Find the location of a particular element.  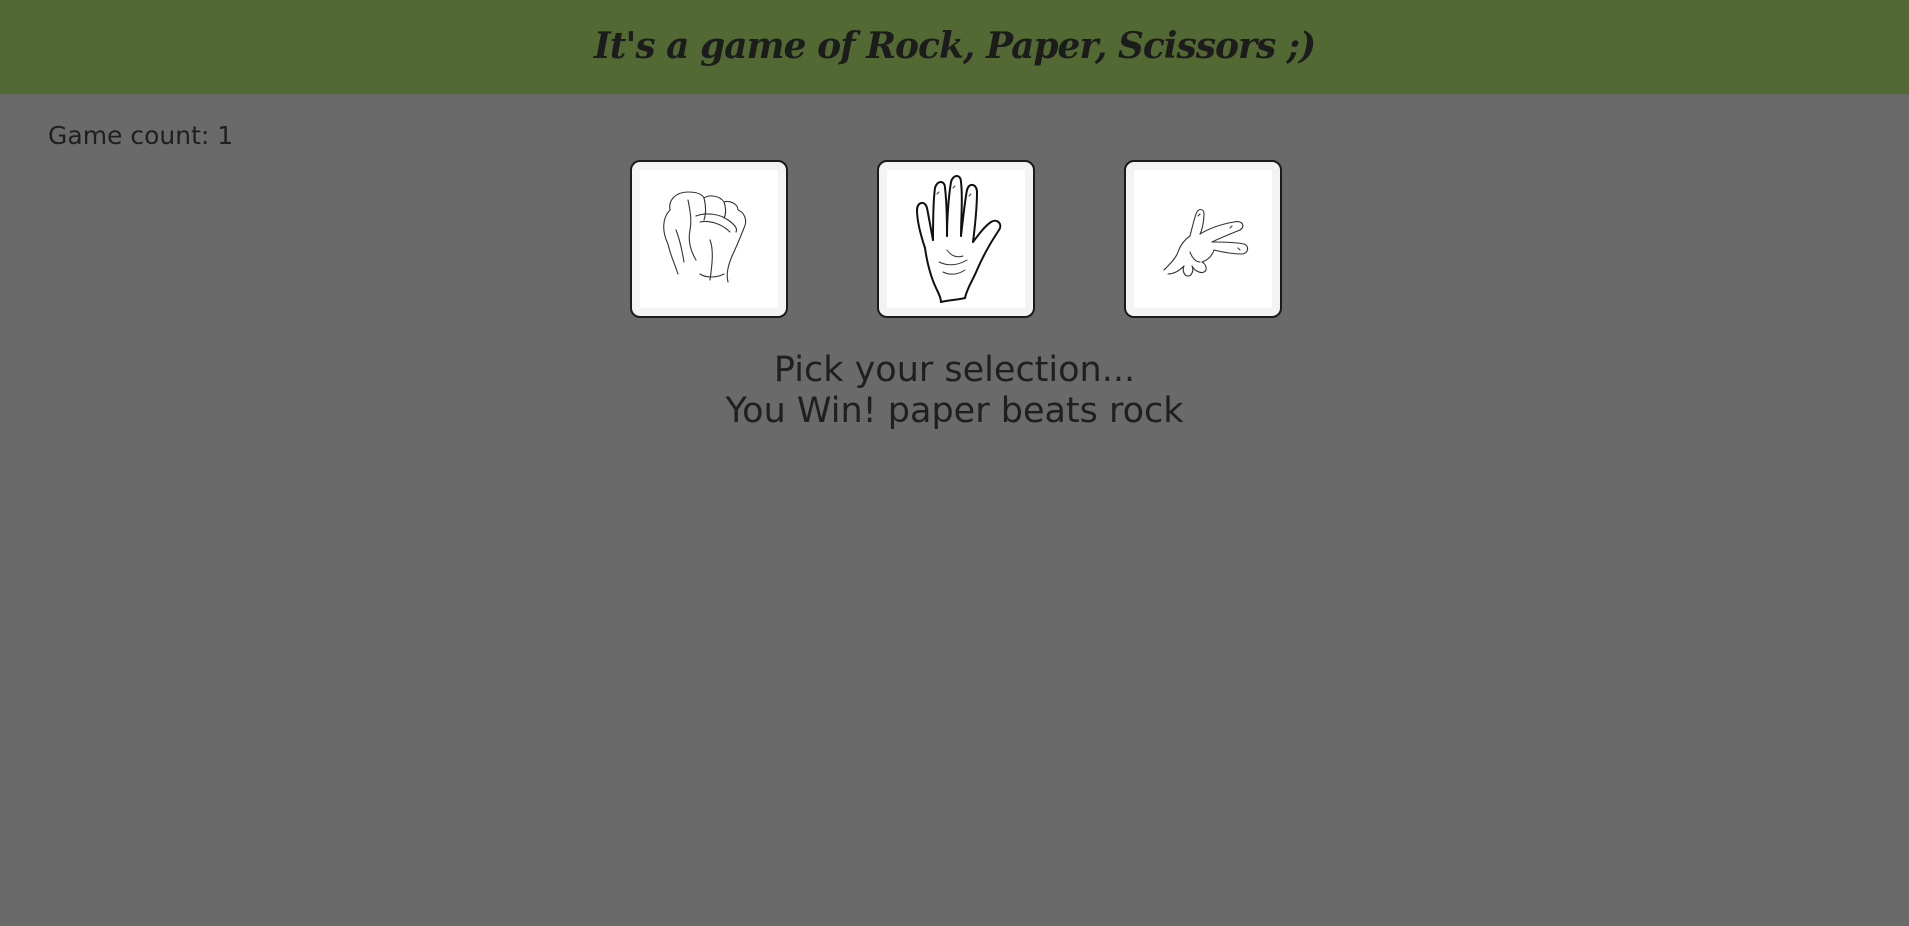

rock-hand-icon is located at coordinates (705, 237).